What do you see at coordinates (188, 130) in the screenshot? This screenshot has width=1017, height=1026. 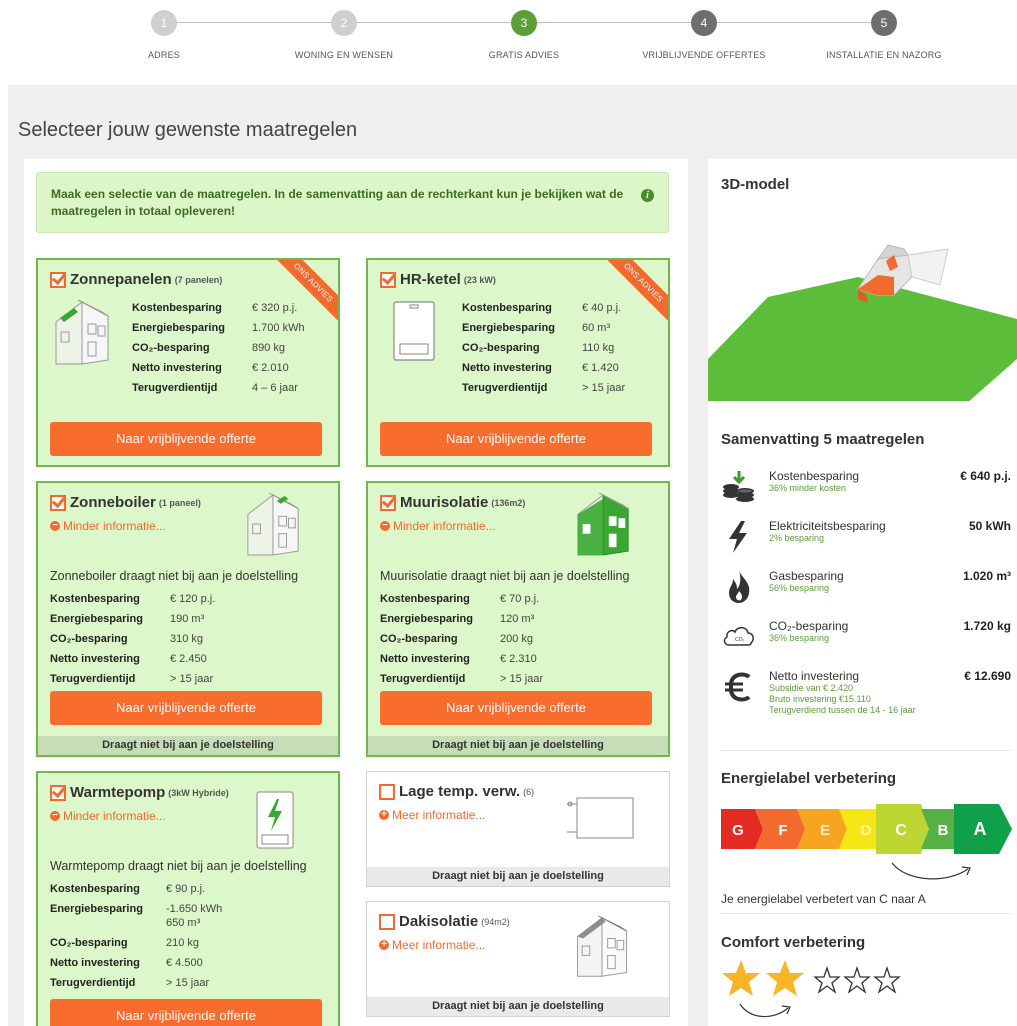 I see `page-title: Selecteer jouw gewenste maatregelen` at bounding box center [188, 130].